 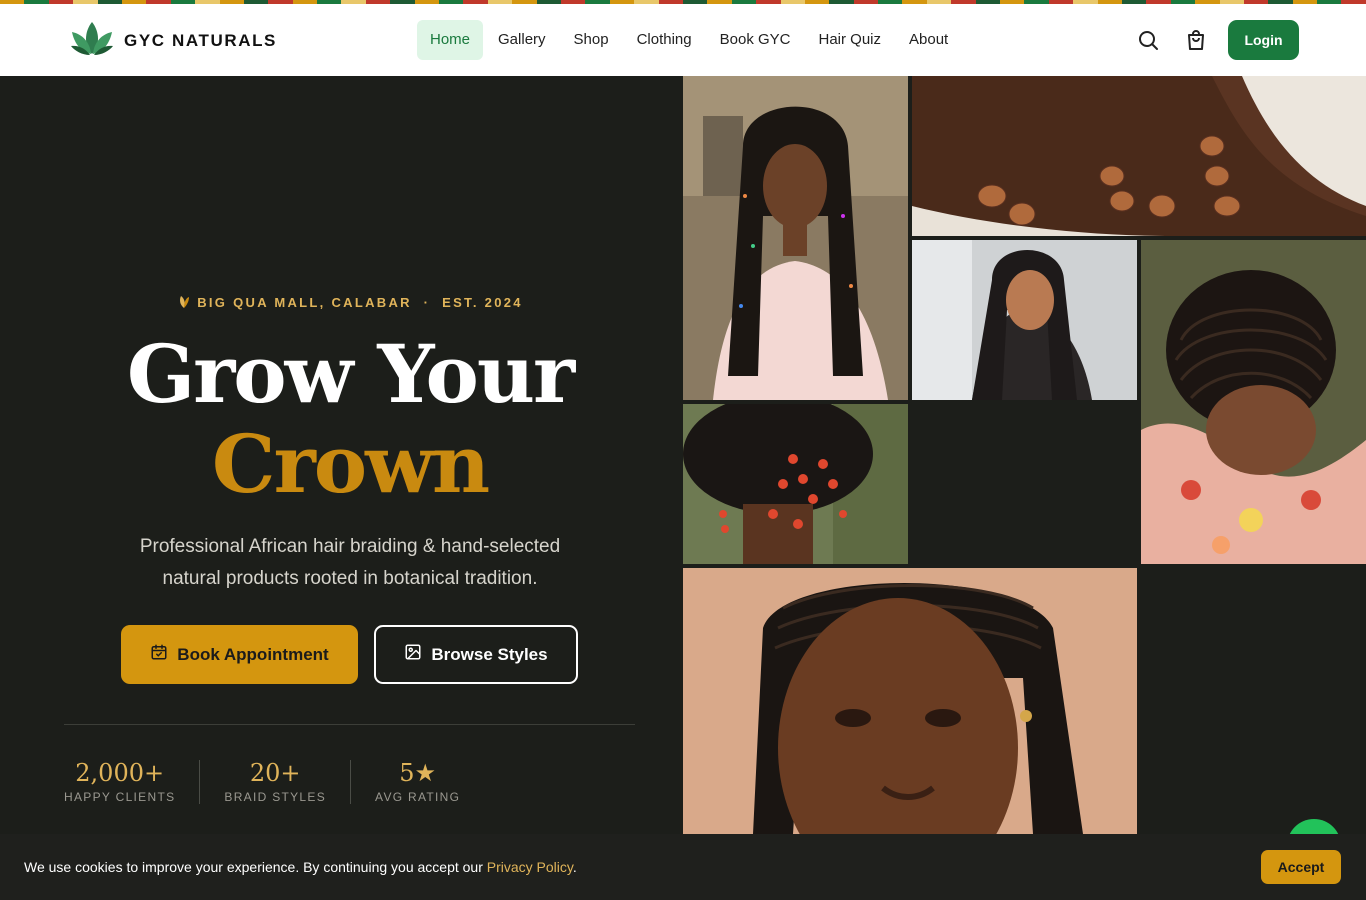 What do you see at coordinates (349, 724) in the screenshot?
I see `hero-divider` at bounding box center [349, 724].